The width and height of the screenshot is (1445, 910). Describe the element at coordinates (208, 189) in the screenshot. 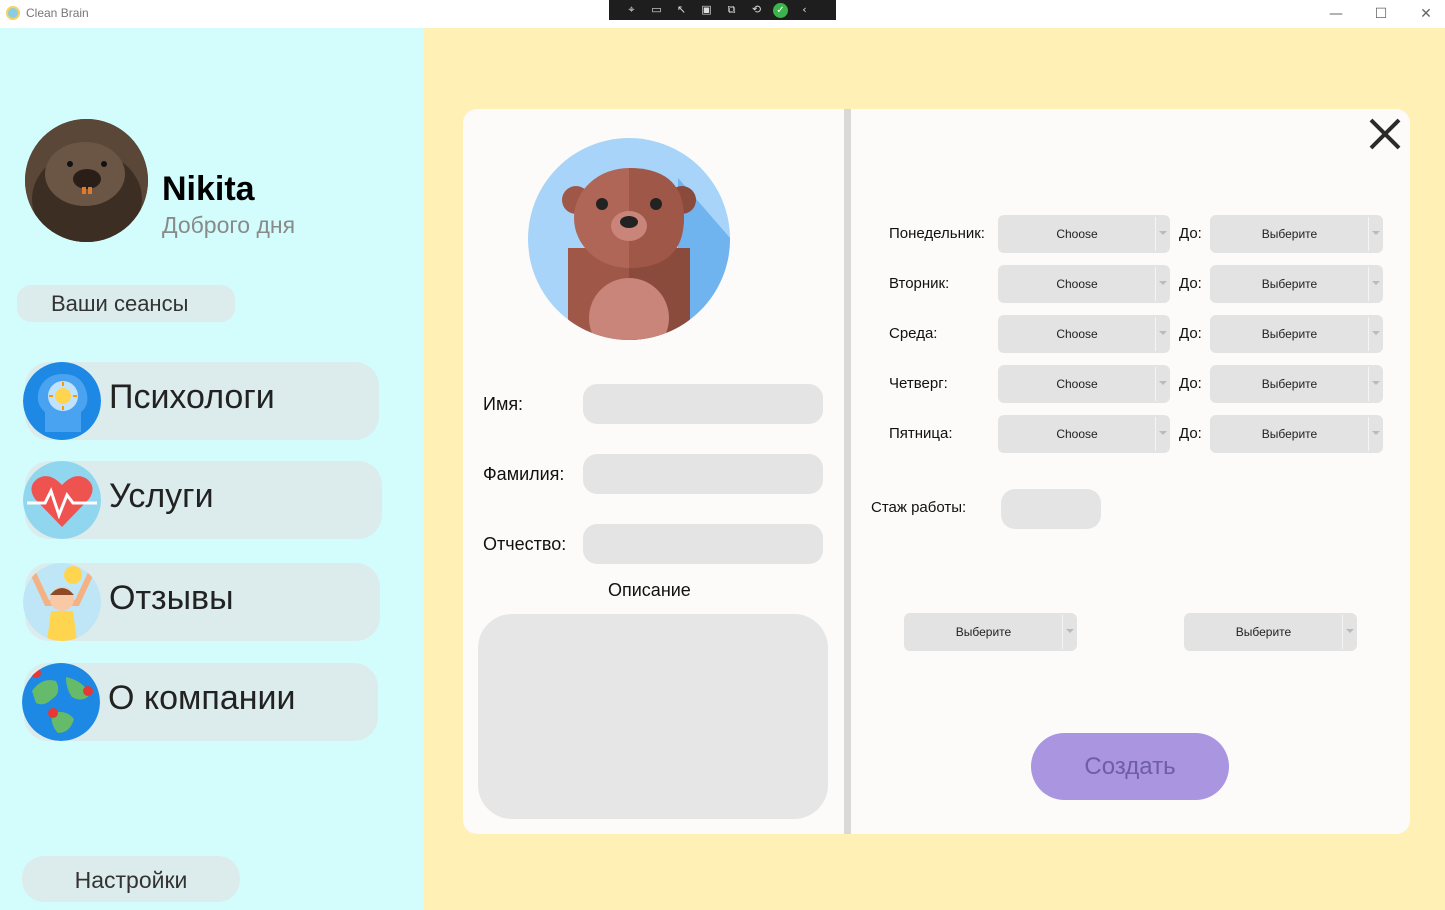

I see `user-name: Nikita` at that location.